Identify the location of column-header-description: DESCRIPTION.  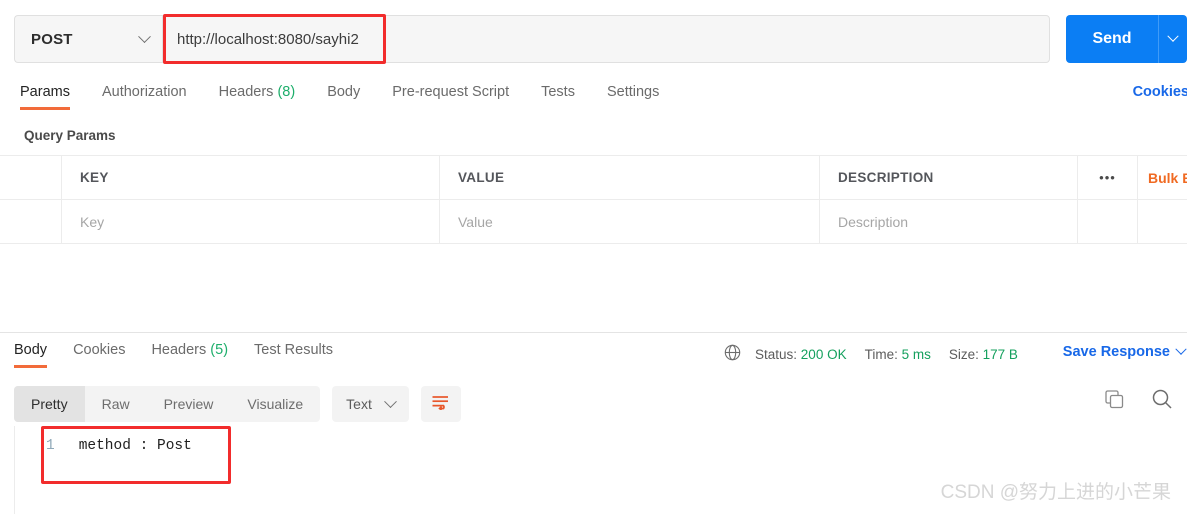
(949, 177).